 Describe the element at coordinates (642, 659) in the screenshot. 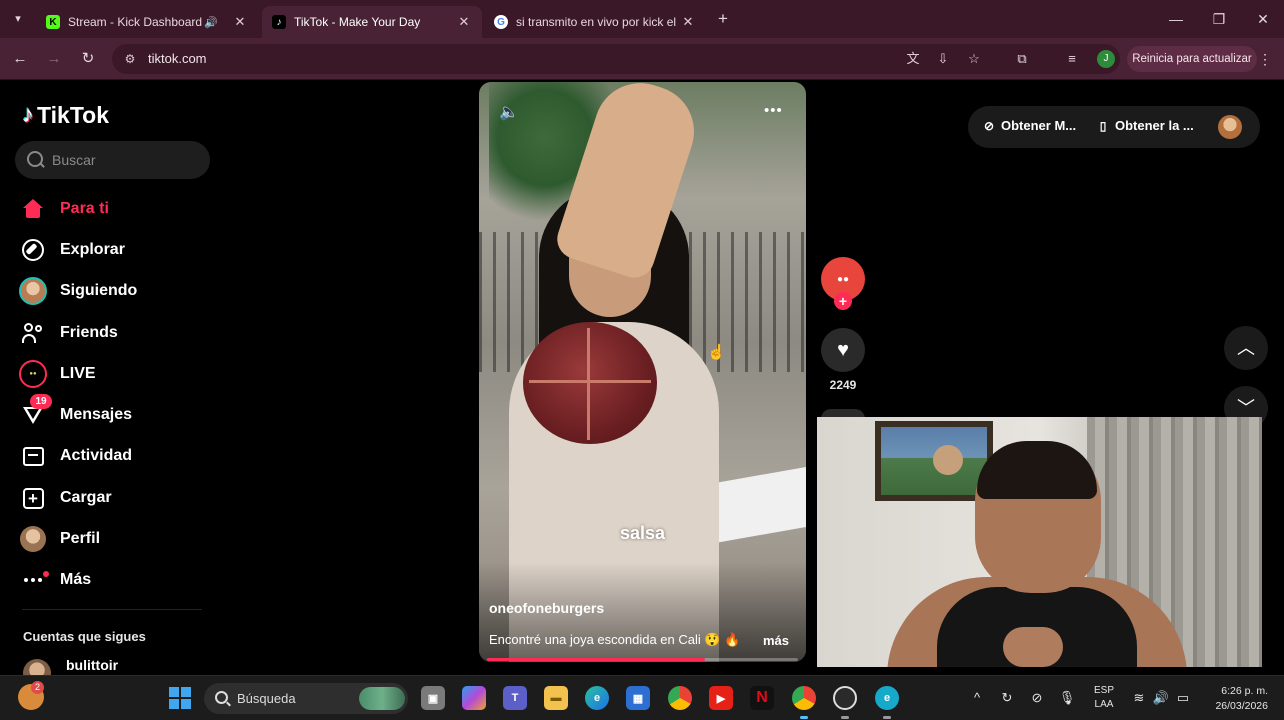

I see `video-progress-bar` at that location.